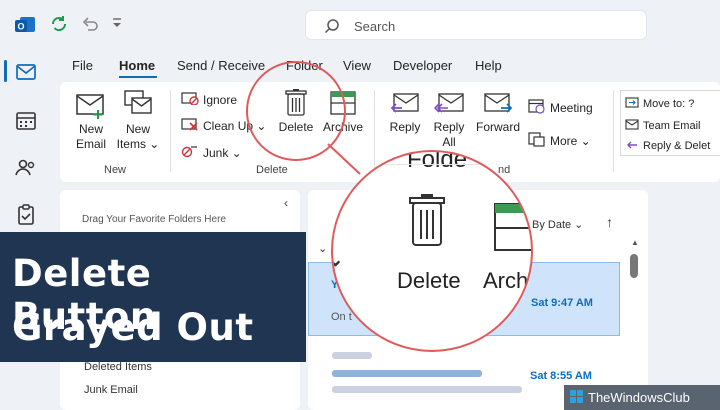 Image resolution: width=720 pixels, height=410 pixels. What do you see at coordinates (632, 145) in the screenshot?
I see `reply-delete-icon` at bounding box center [632, 145].